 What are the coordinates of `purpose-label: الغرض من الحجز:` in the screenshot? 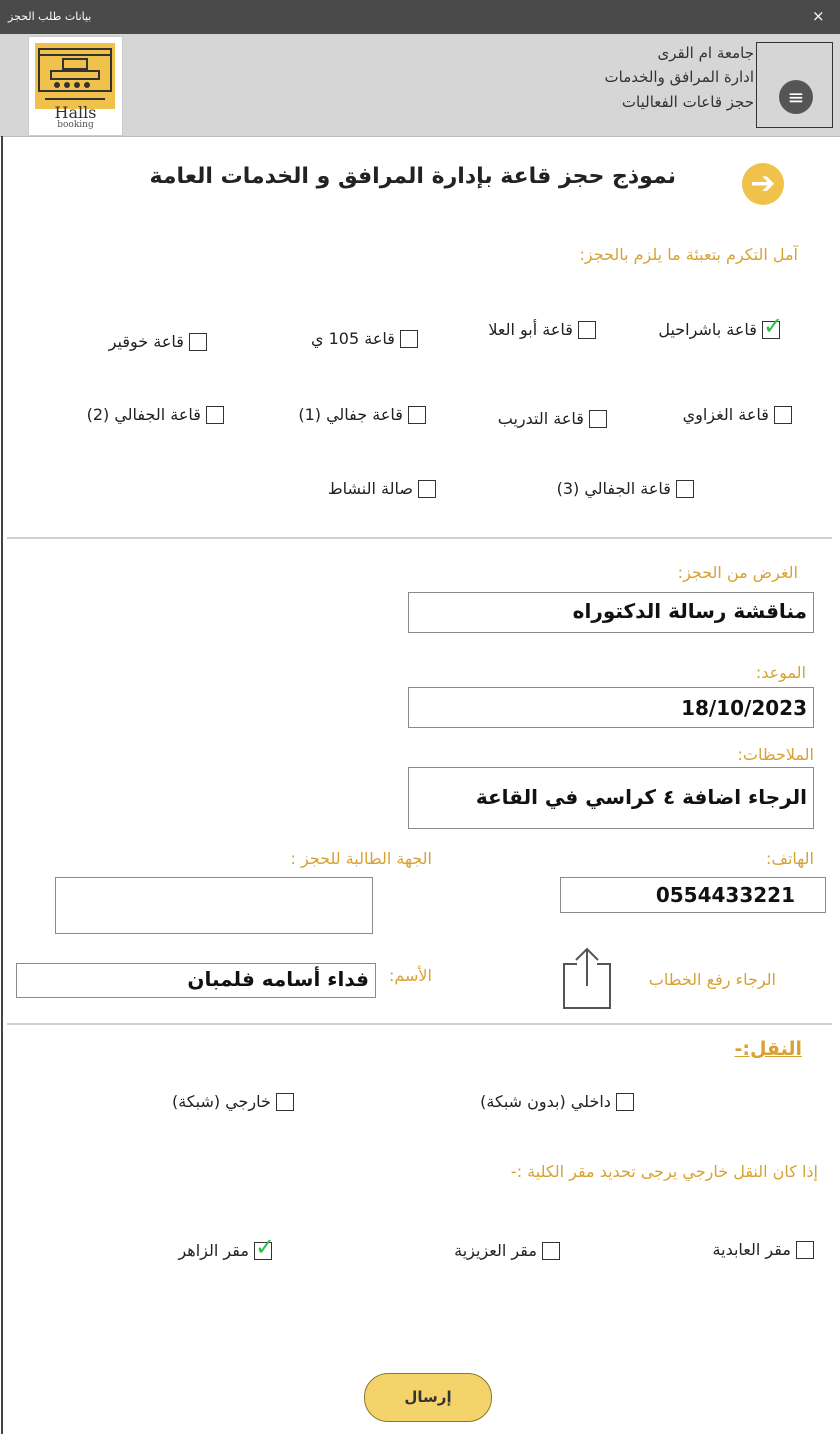 It's located at (737, 572).